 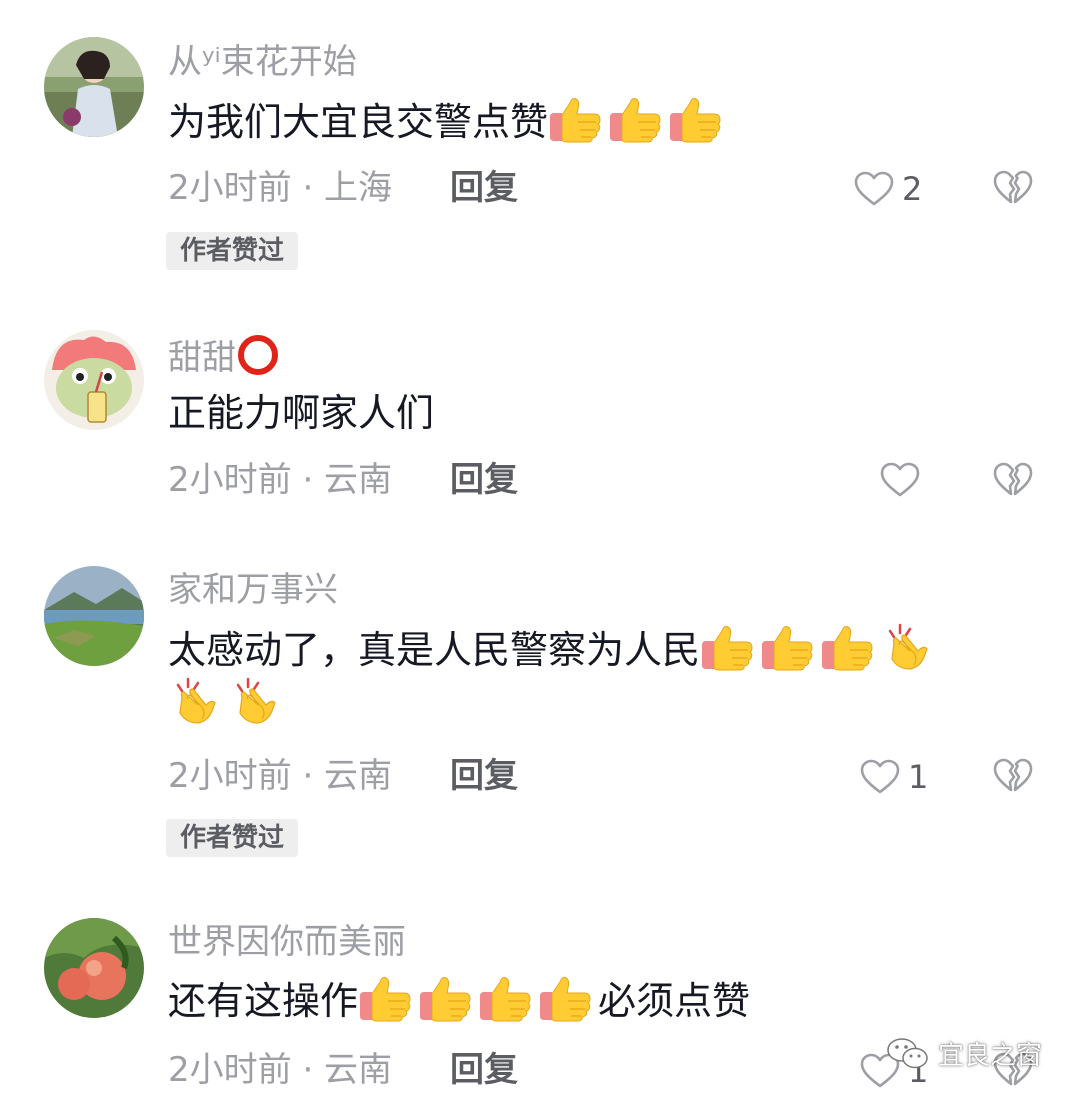 What do you see at coordinates (280, 188) in the screenshot?
I see `comment-time-location: 2小时前 · 上海` at bounding box center [280, 188].